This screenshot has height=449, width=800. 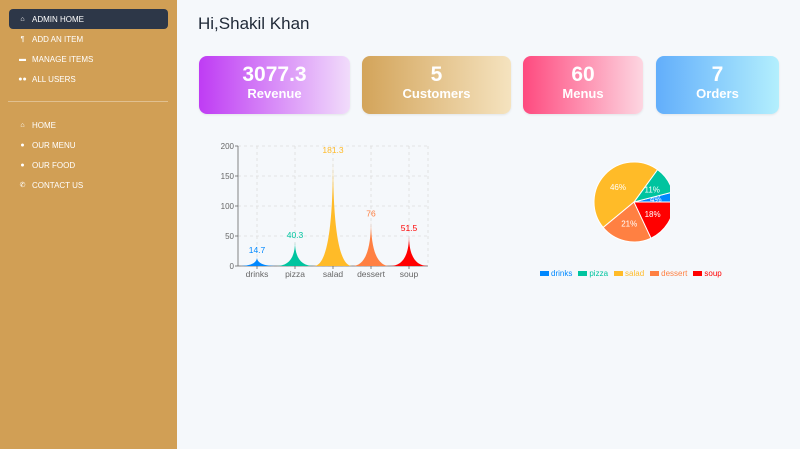 I want to click on sidebar-item-manage-items: ▬ MANAGE ITEMS, so click(x=88, y=59).